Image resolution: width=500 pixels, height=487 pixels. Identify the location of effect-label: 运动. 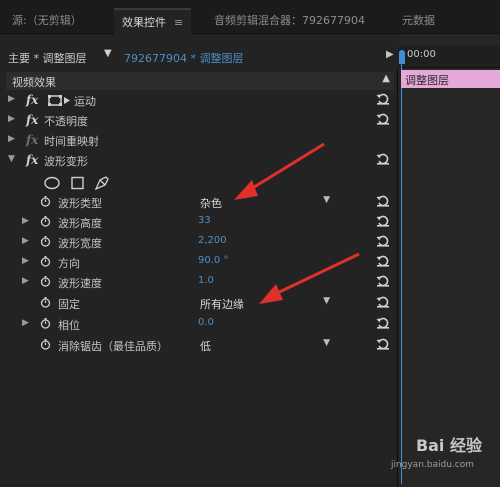
(85, 101).